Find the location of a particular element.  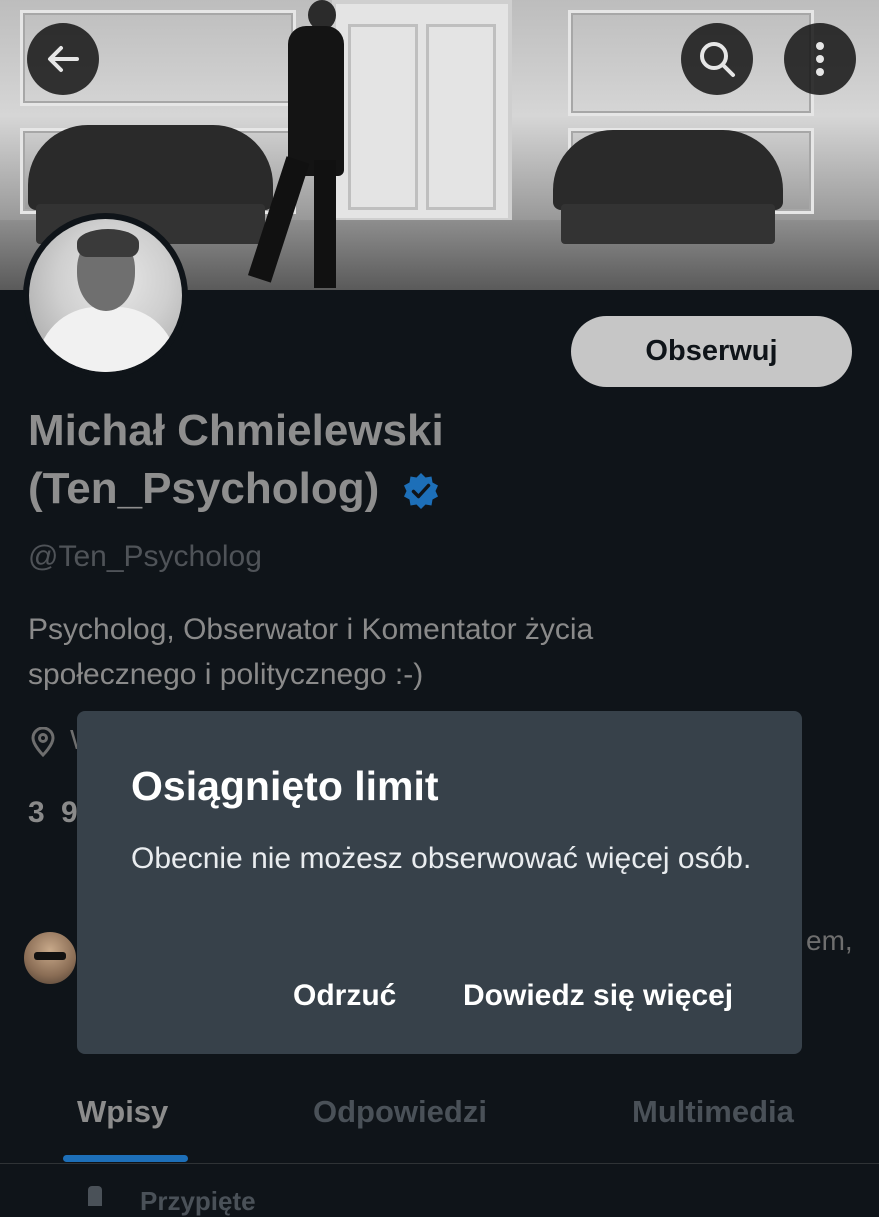

arrow-left-icon is located at coordinates (63, 59).